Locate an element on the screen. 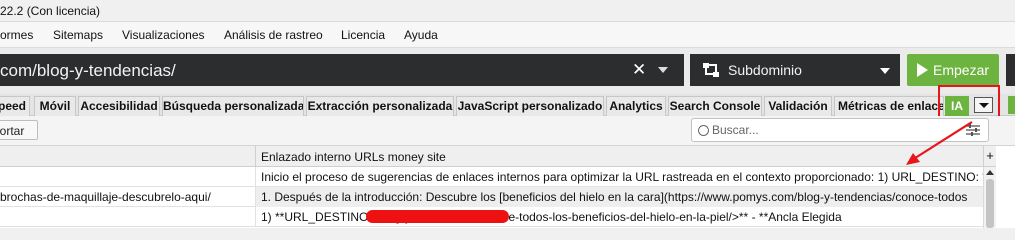 This screenshot has height=240, width=1015. menu-item-ayuda: Ayuda is located at coordinates (421, 35).